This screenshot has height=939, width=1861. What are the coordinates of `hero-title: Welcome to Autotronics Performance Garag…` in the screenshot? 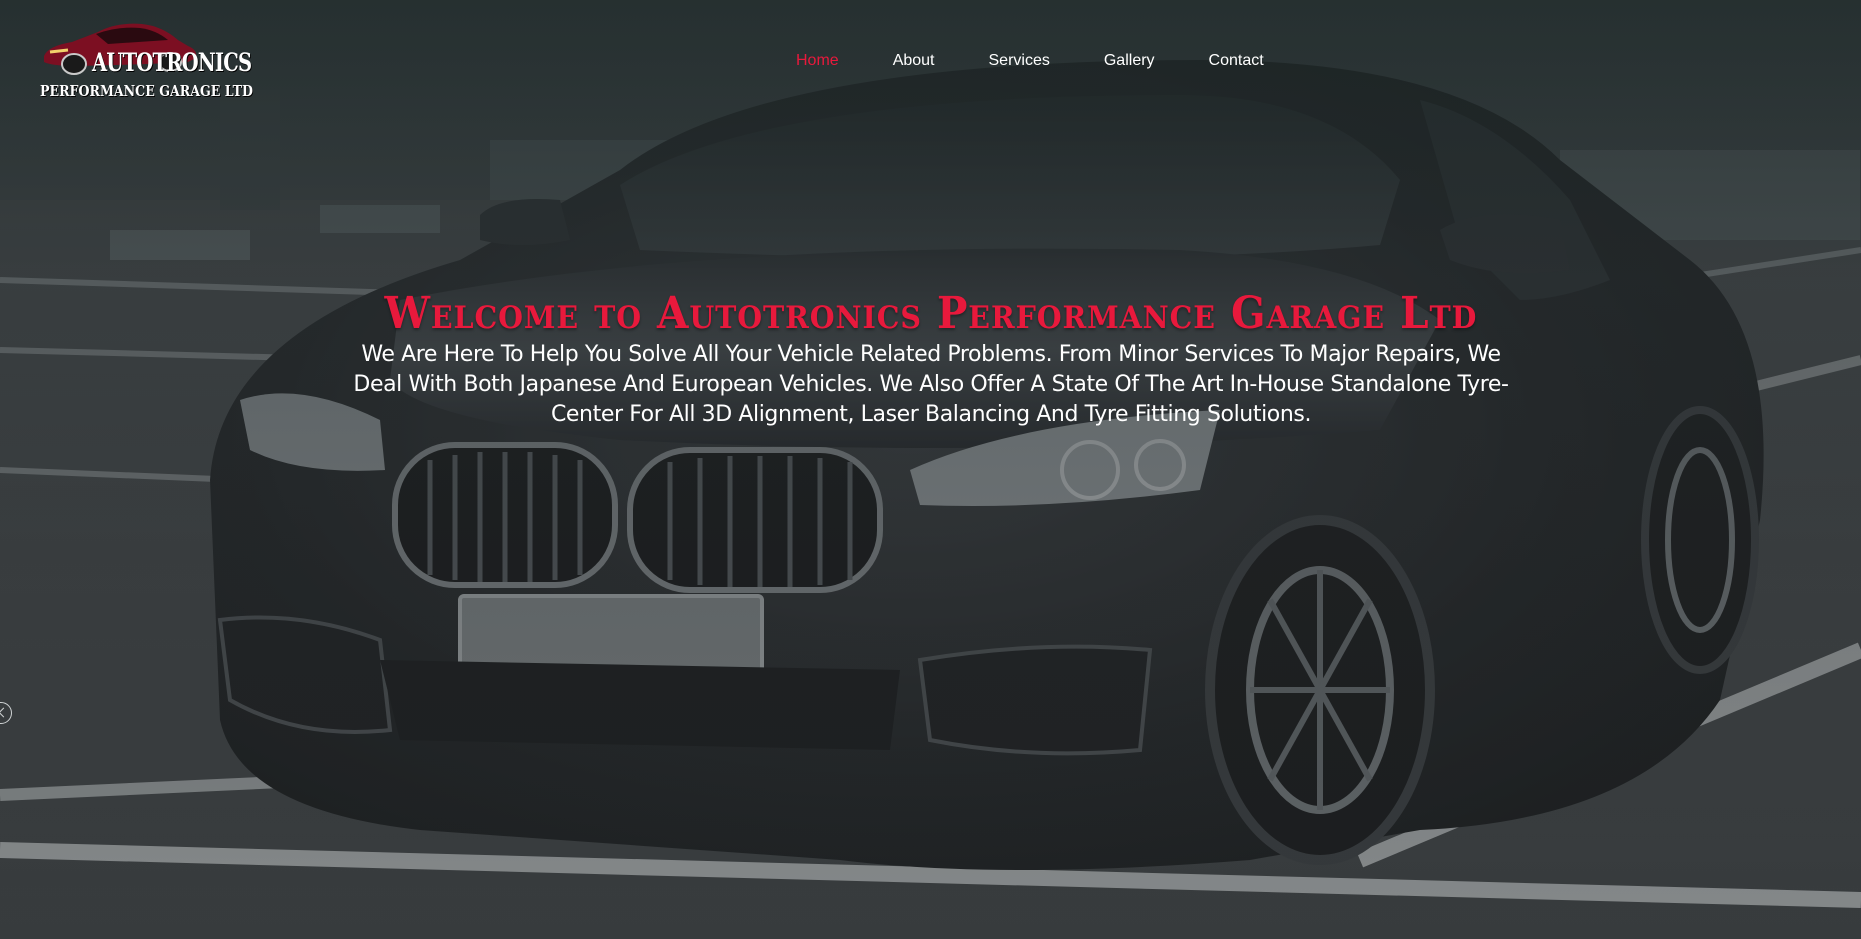 It's located at (930, 313).